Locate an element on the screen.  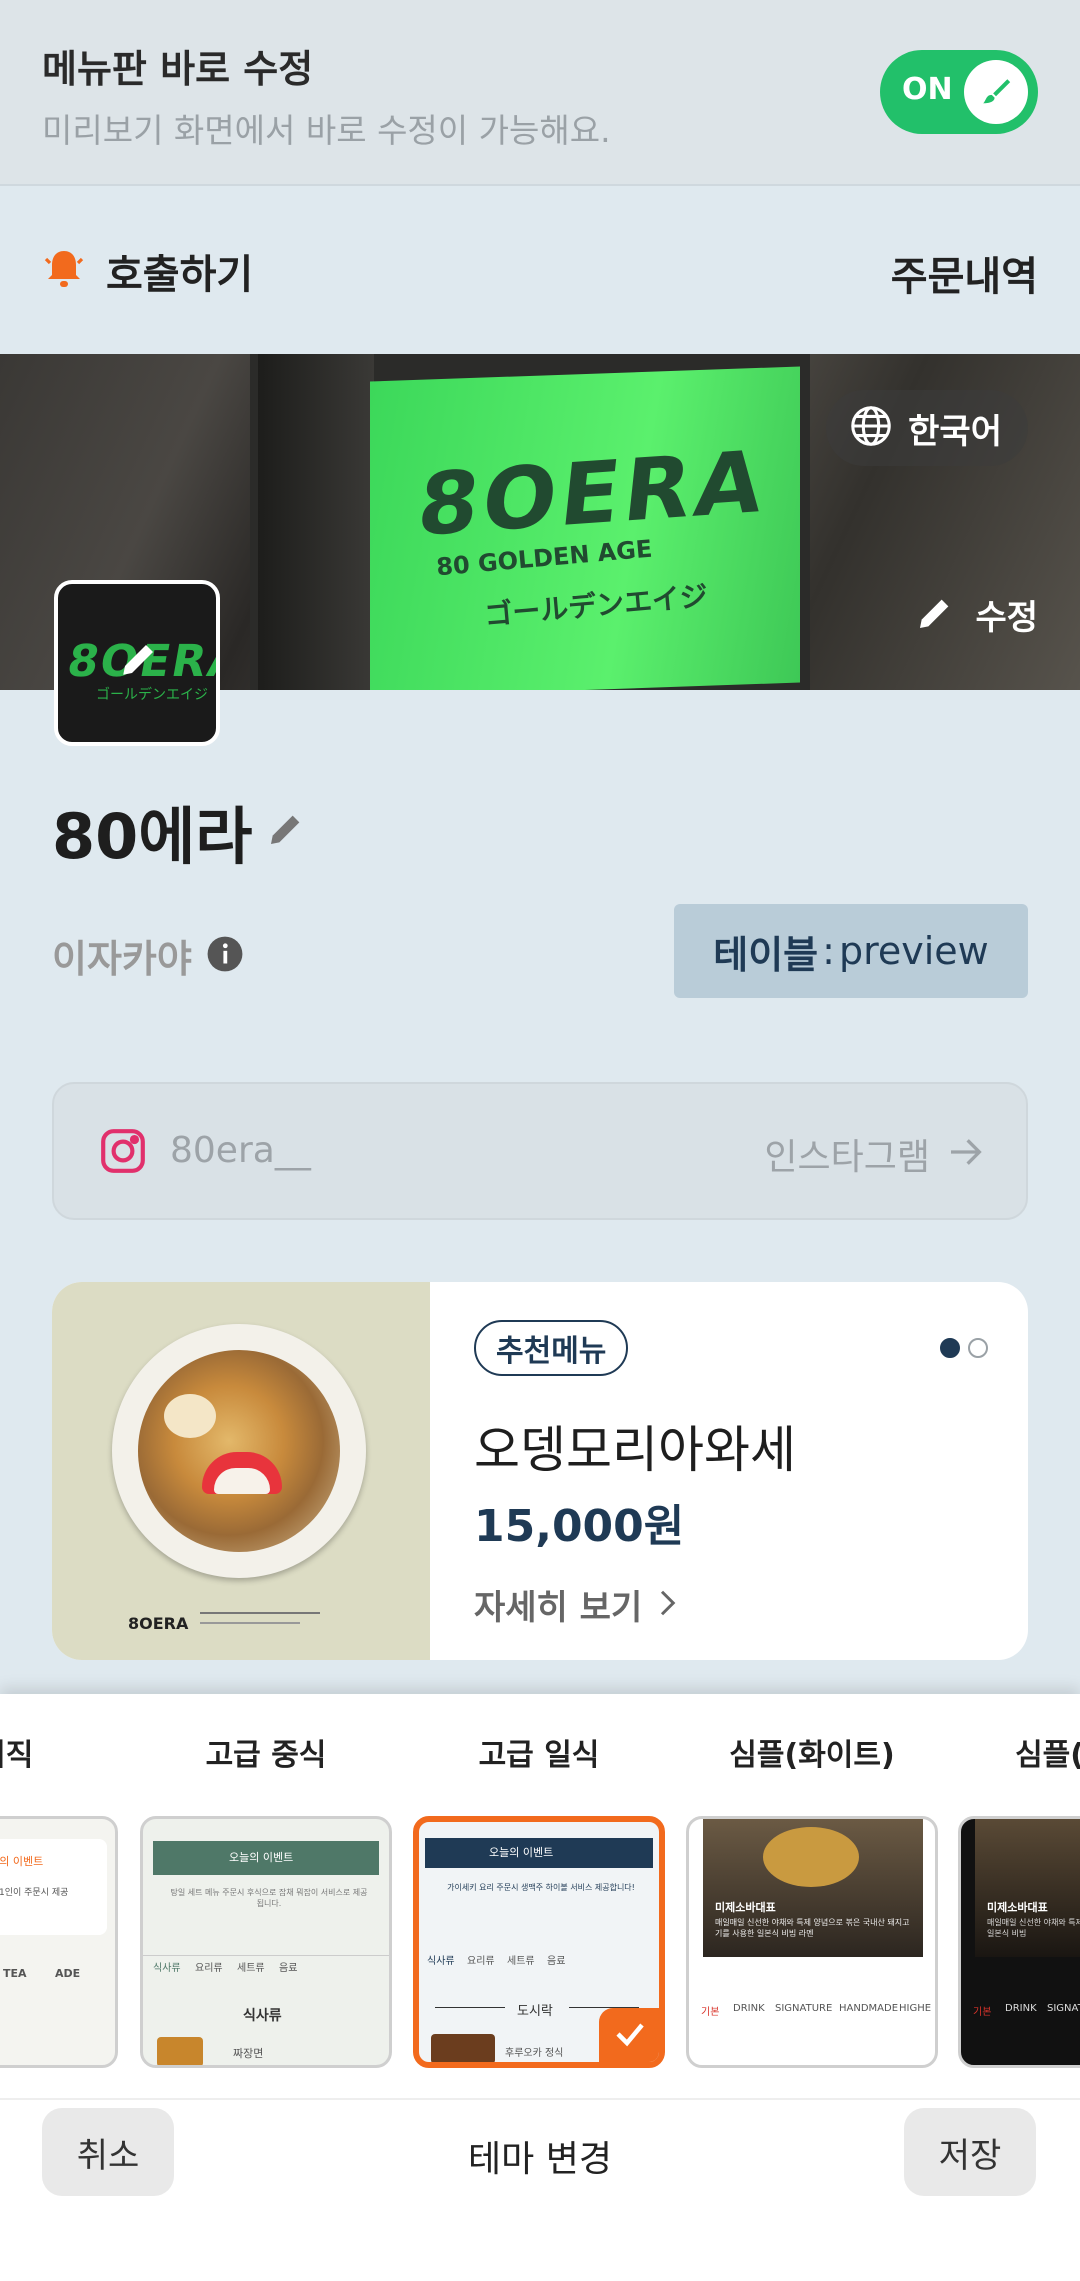
logo-subtext: ゴールデンエイジ is located at coordinates (152, 695).